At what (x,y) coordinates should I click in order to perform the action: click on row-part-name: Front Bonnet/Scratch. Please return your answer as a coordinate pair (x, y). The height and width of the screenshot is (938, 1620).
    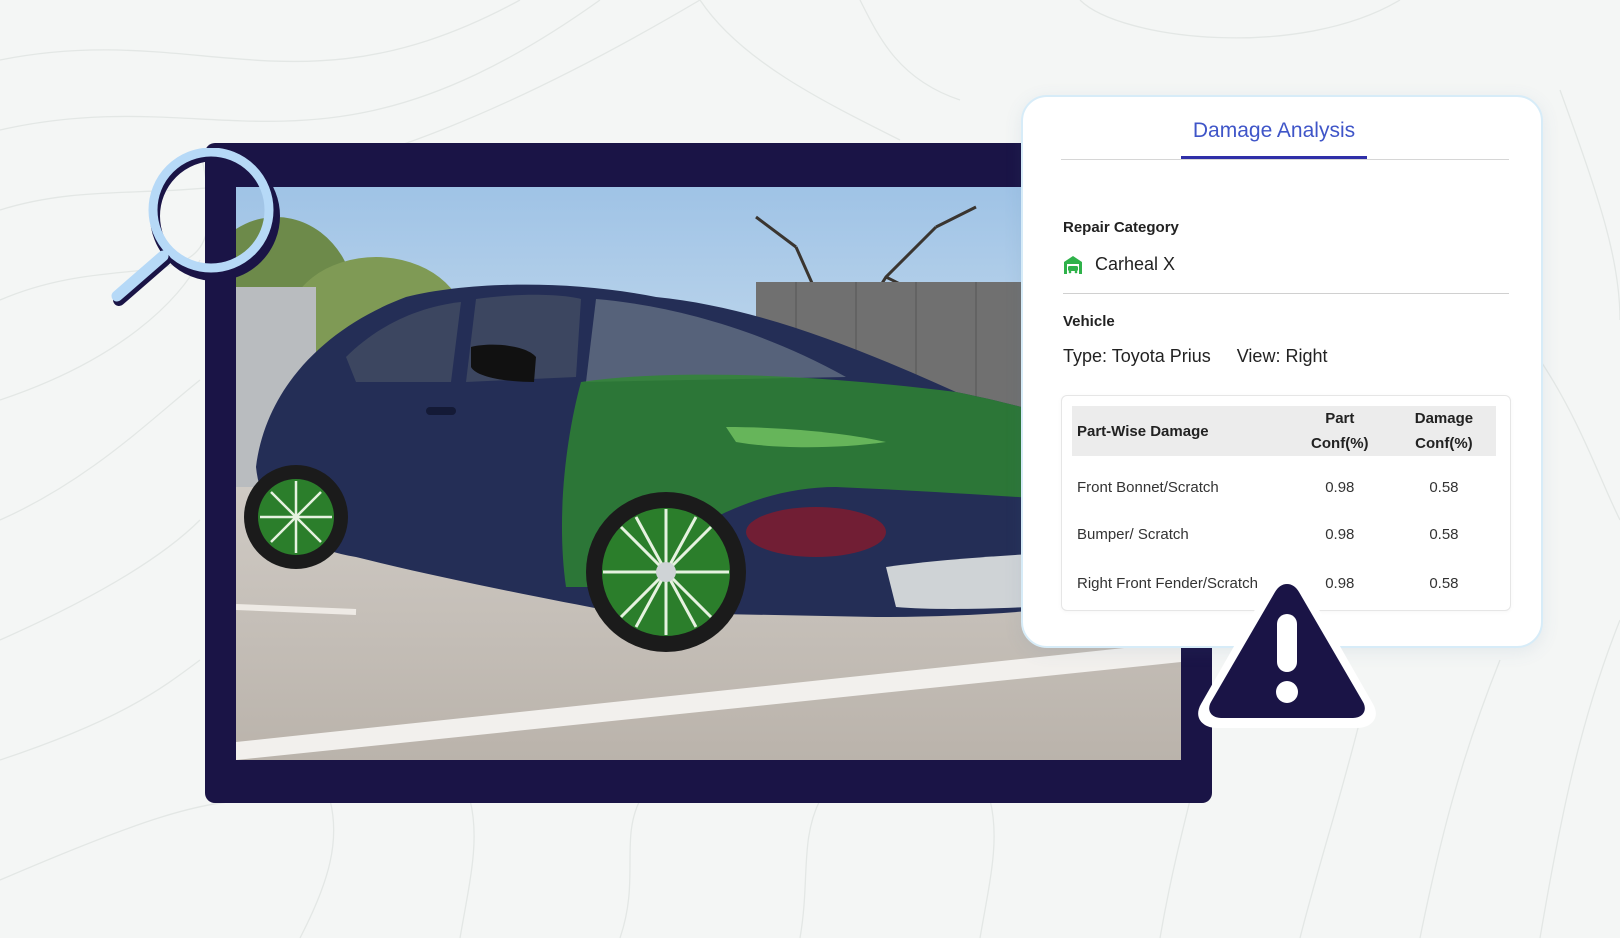
    Looking at the image, I should click on (1148, 487).